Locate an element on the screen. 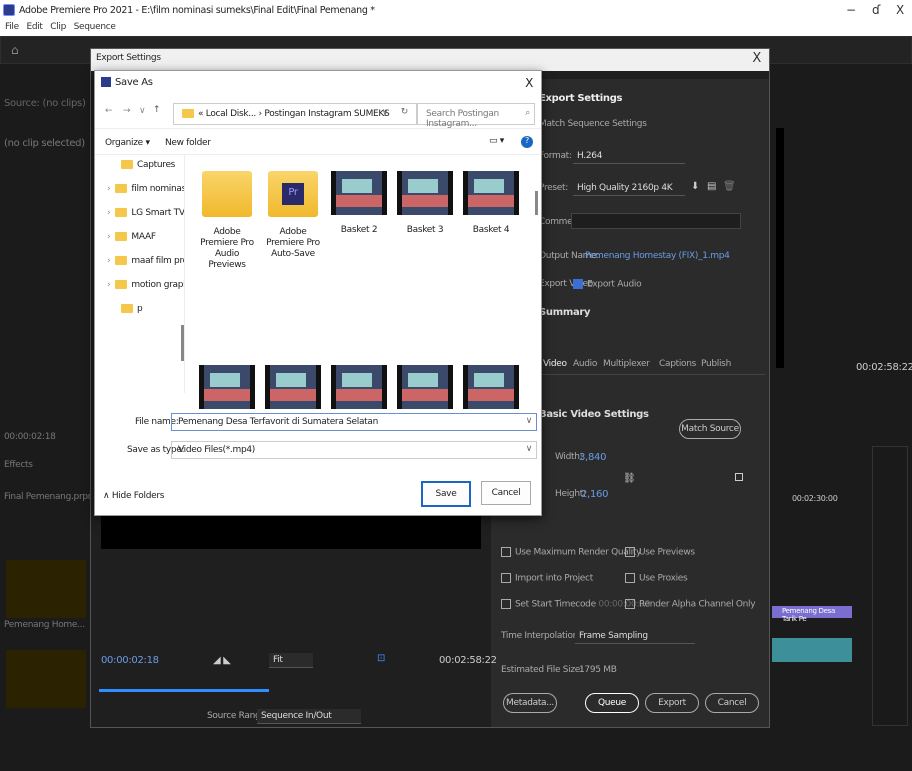 The height and width of the screenshot is (771, 912). folder-item: Adobe Premiere Pro Audio Previews is located at coordinates (227, 221).